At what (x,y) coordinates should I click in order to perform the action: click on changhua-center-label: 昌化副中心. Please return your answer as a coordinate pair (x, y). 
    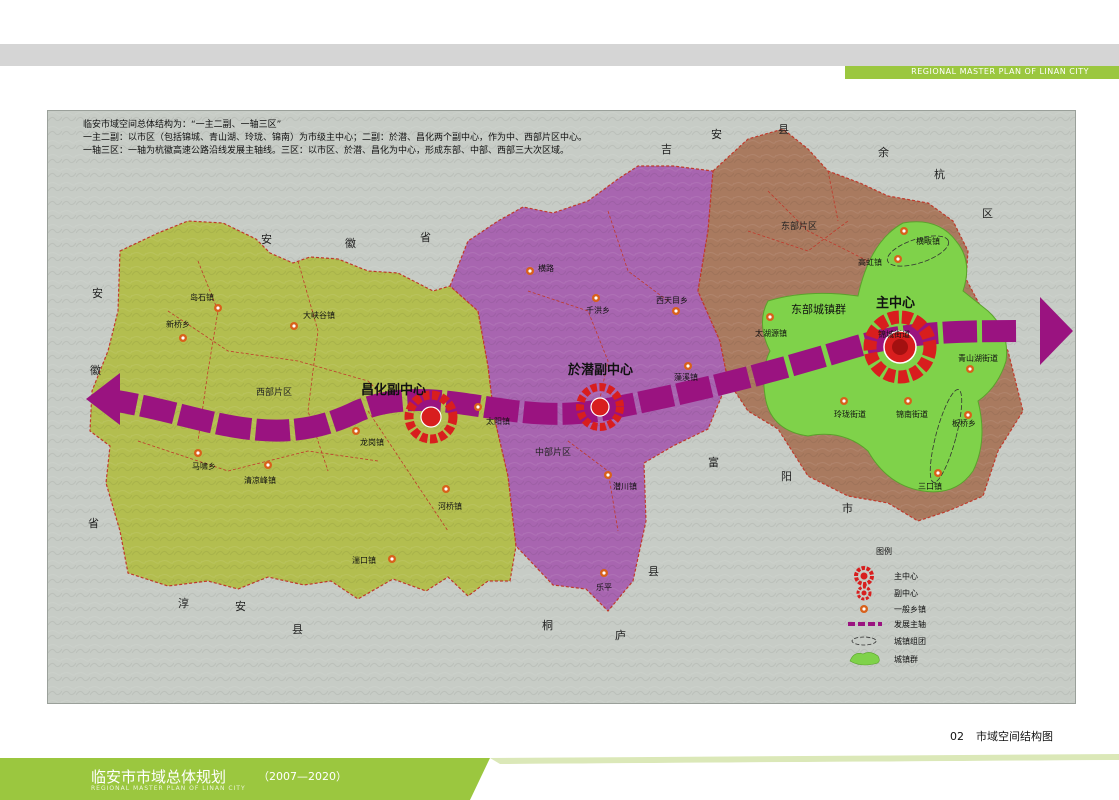
    Looking at the image, I should click on (393, 390).